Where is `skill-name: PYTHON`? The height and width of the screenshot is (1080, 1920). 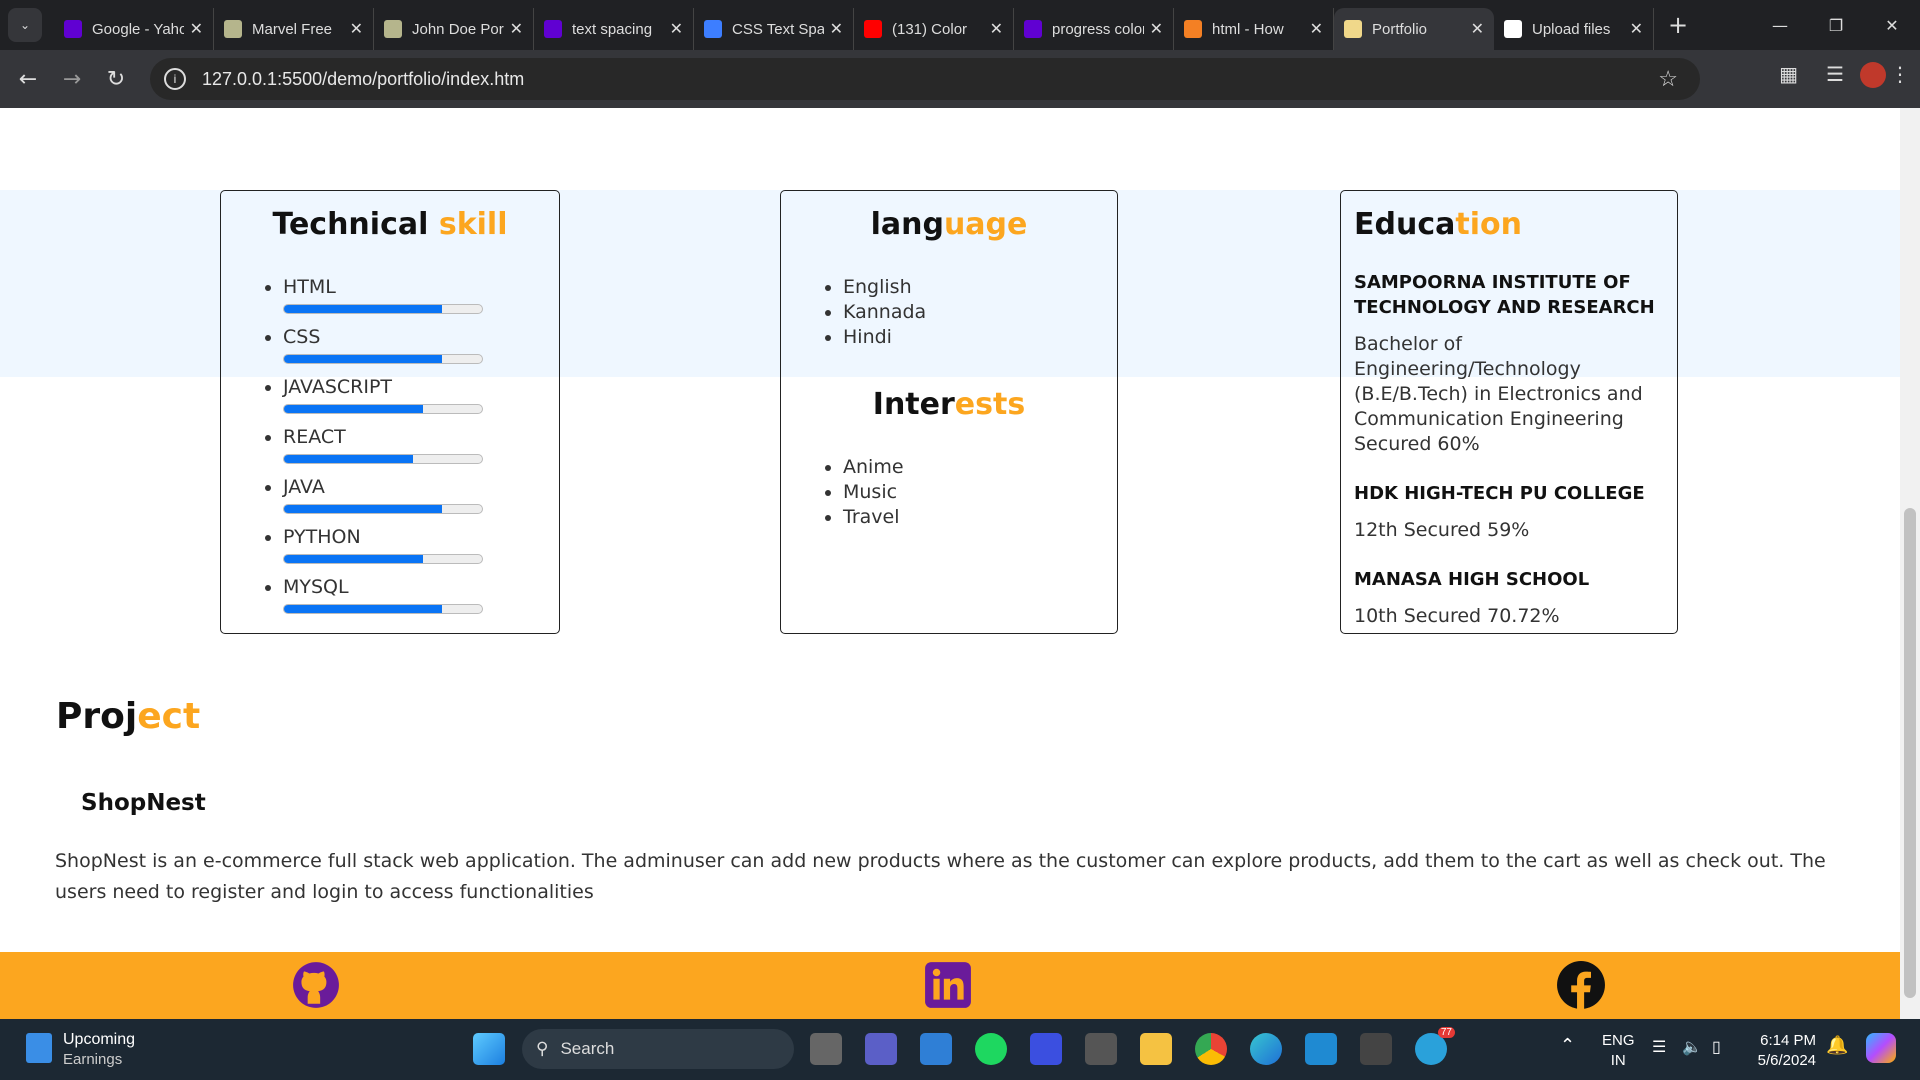 skill-name: PYTHON is located at coordinates (322, 537).